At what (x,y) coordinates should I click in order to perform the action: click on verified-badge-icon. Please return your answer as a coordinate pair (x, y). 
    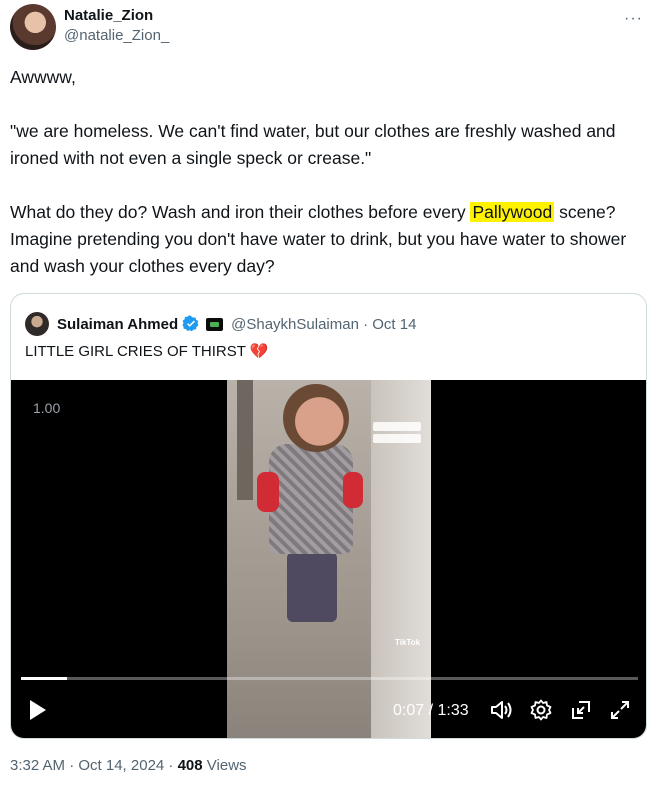
    Looking at the image, I should click on (190, 323).